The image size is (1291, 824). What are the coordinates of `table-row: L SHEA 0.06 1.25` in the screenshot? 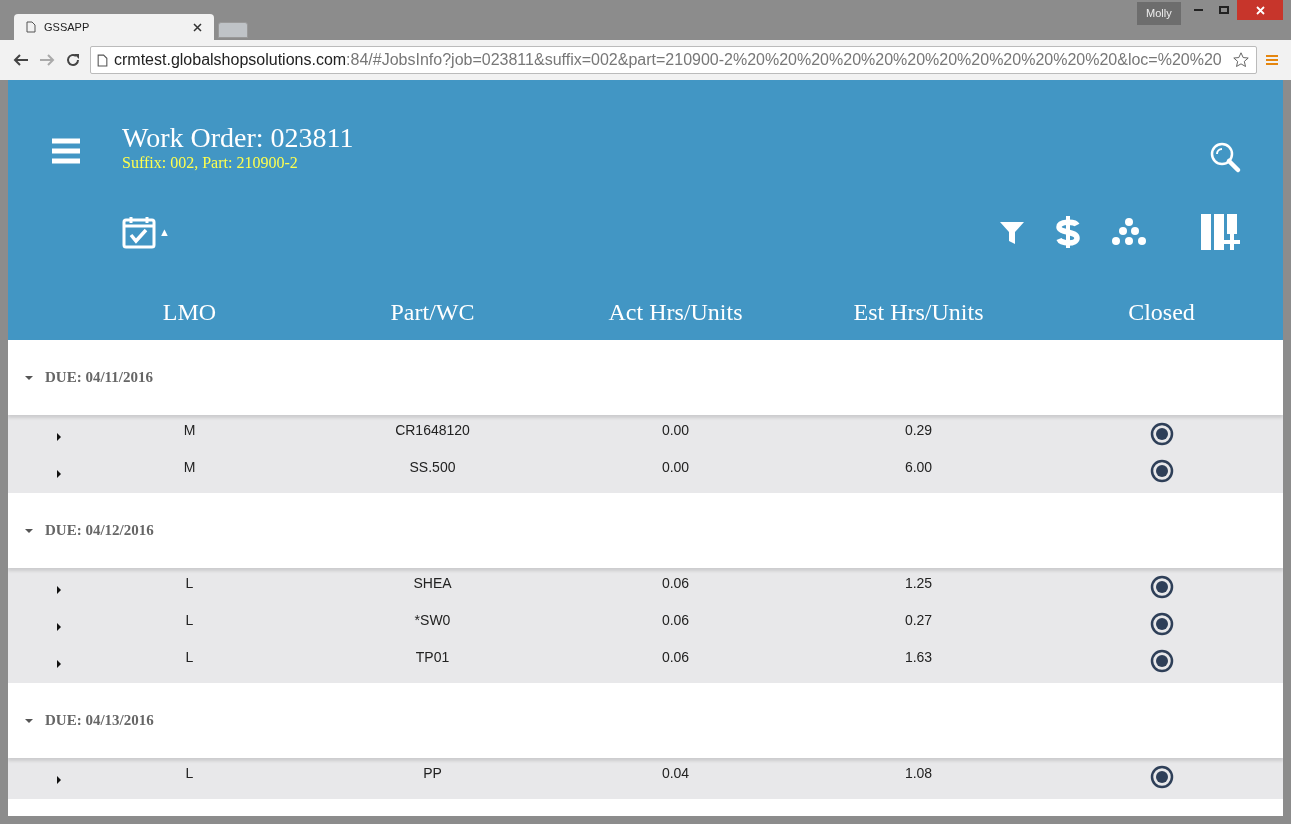 It's located at (645, 588).